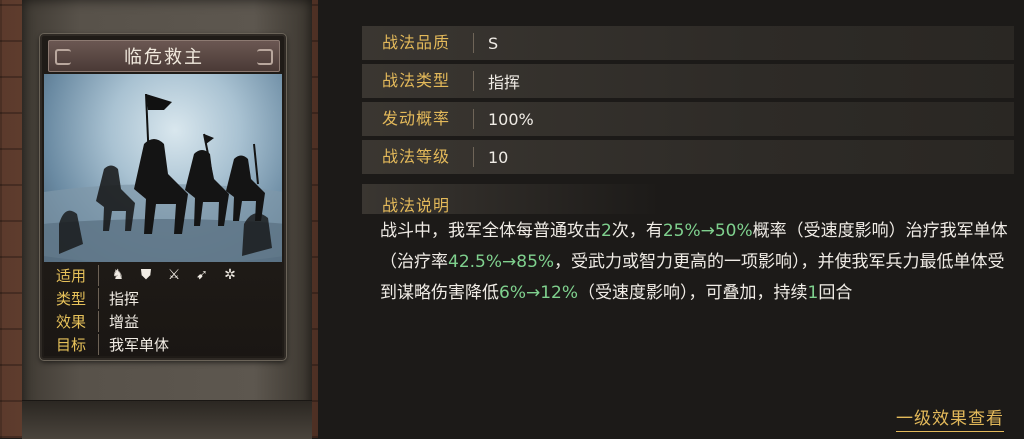 The image size is (1024, 439). What do you see at coordinates (418, 81) in the screenshot?
I see `stat-key: 战法类型` at bounding box center [418, 81].